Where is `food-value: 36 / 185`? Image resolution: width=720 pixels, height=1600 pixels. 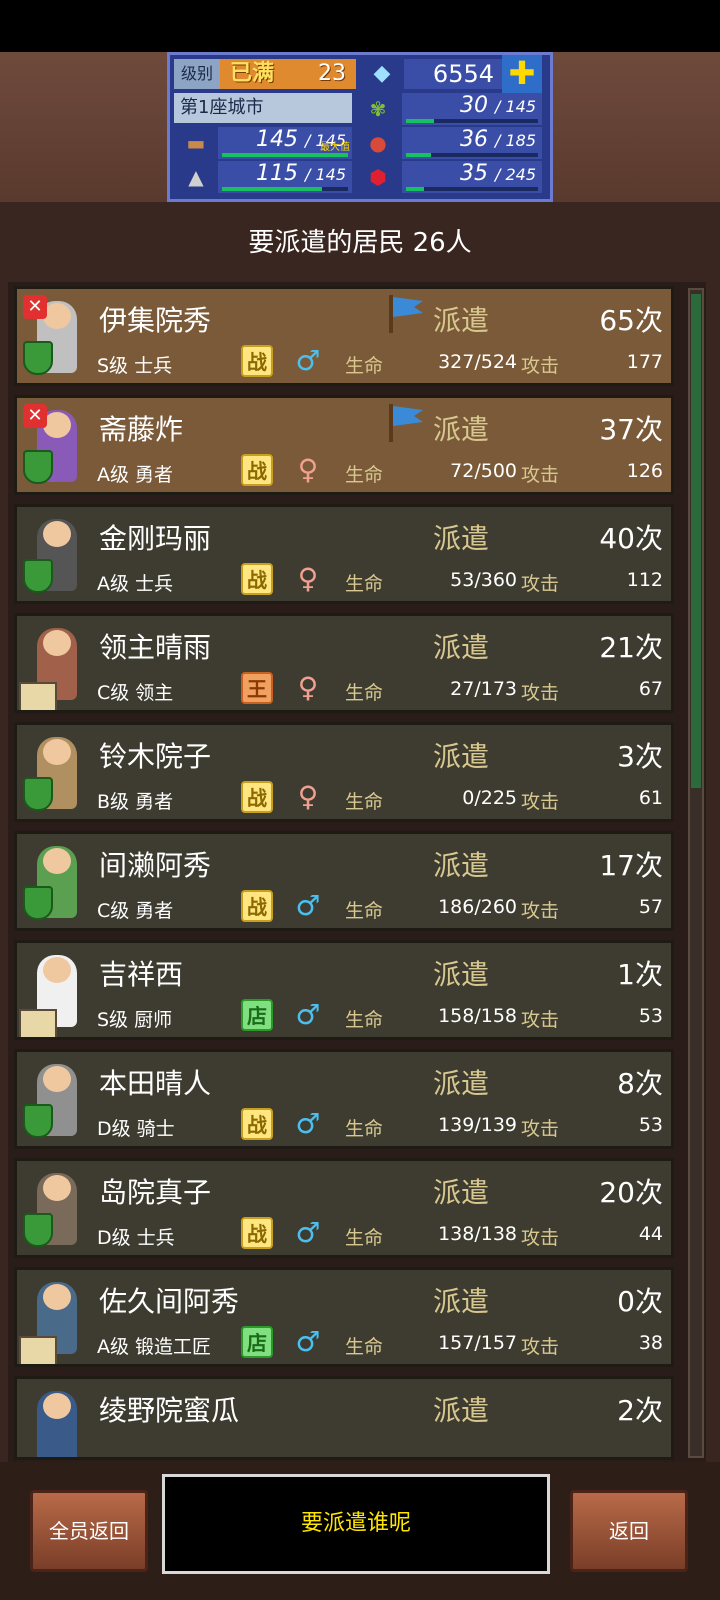 food-value: 36 / 185 is located at coordinates (472, 143).